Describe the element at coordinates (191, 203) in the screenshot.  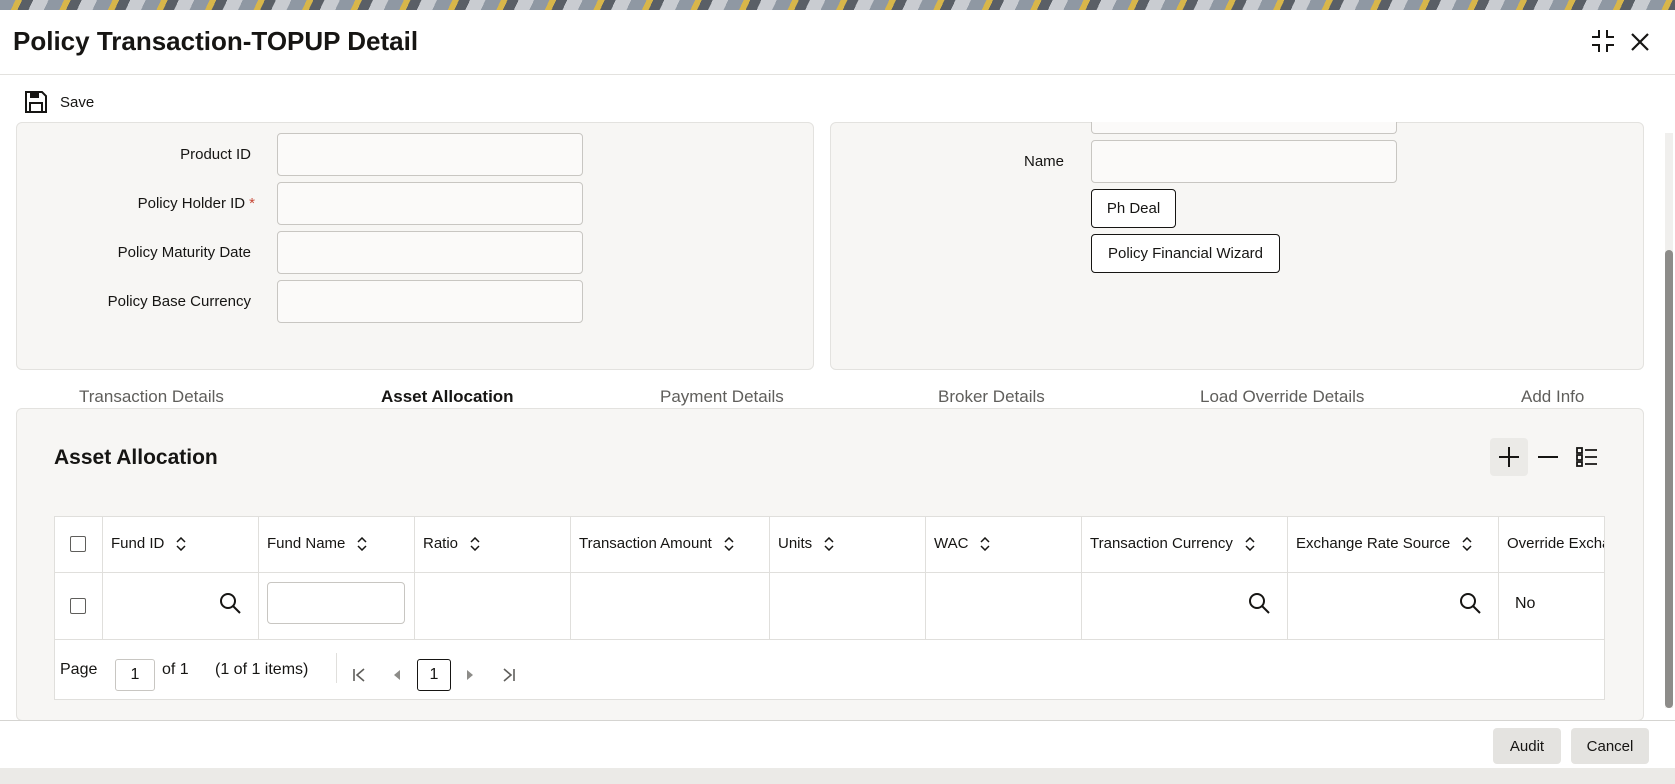
I see `policy-holder-id-text: Policy Holder ID` at that location.